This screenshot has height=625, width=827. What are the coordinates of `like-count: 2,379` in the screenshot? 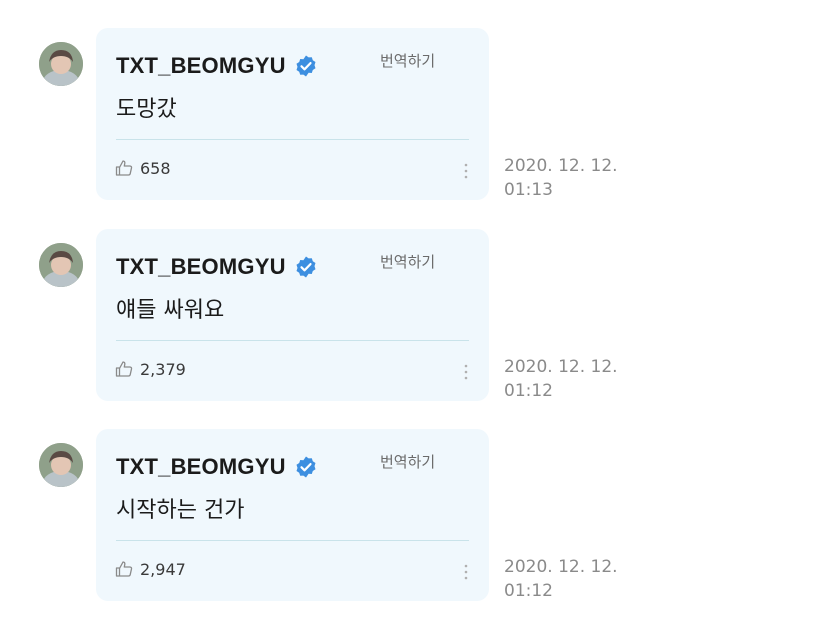 It's located at (163, 369).